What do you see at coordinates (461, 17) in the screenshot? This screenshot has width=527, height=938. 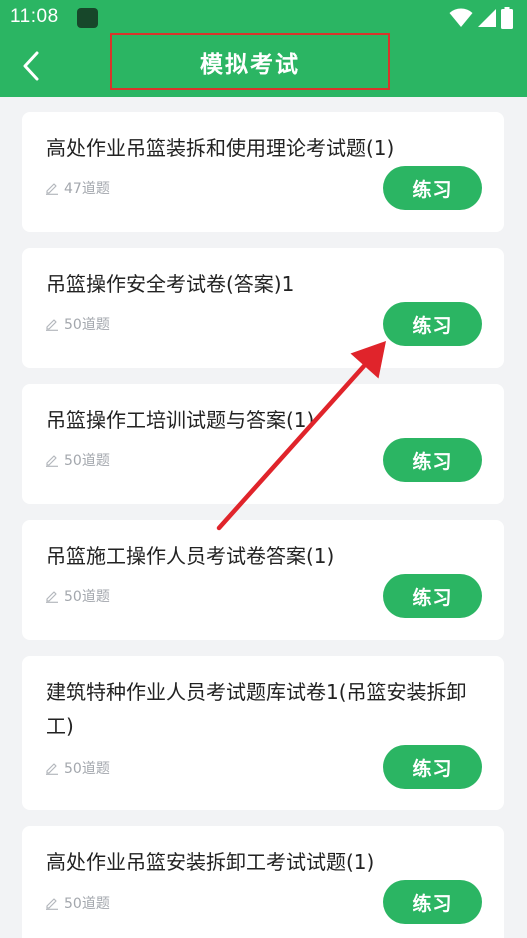 I see `wifi-icon` at bounding box center [461, 17].